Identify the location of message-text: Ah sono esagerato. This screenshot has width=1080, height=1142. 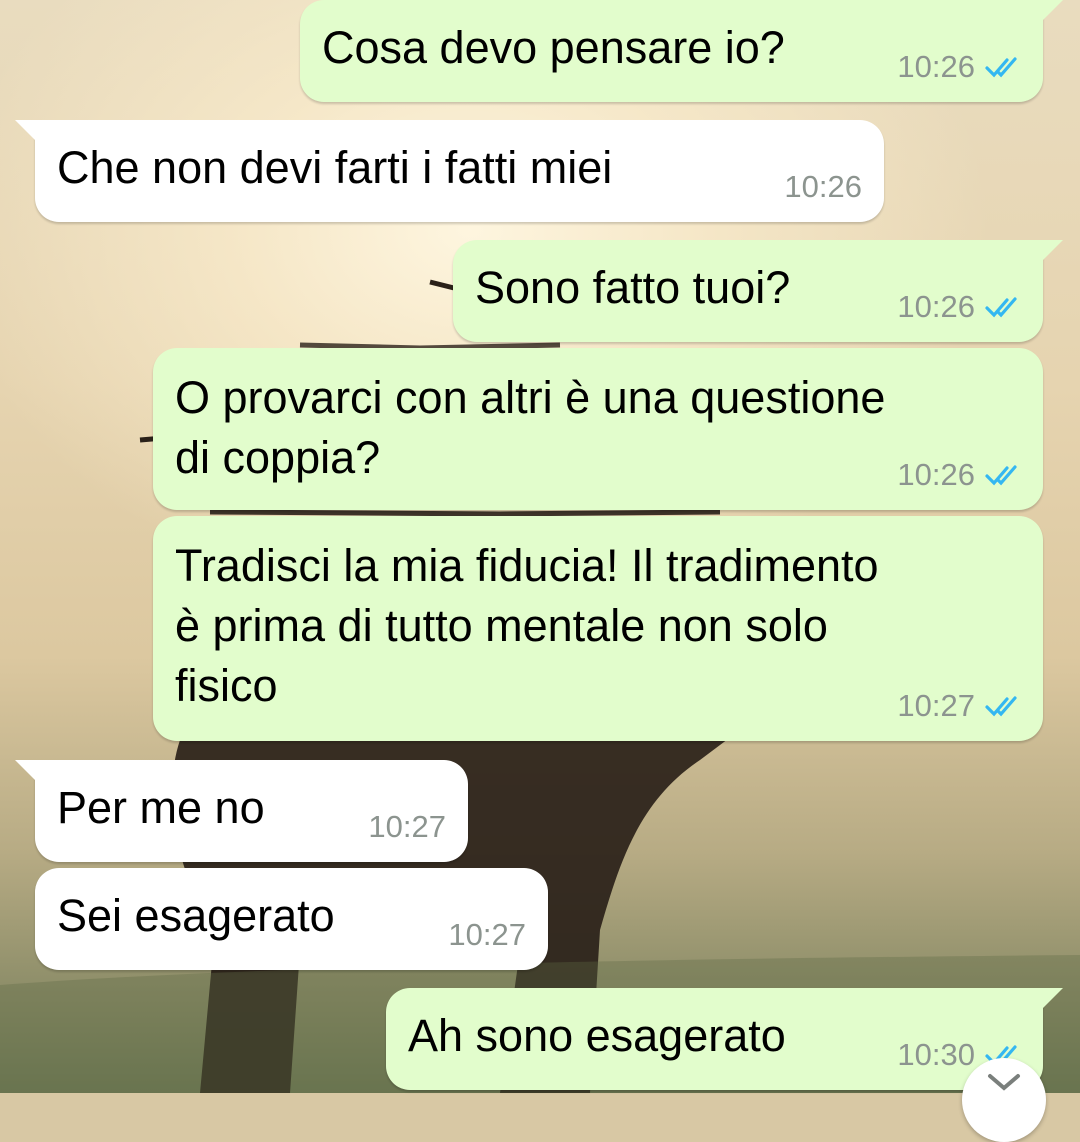
(597, 1035).